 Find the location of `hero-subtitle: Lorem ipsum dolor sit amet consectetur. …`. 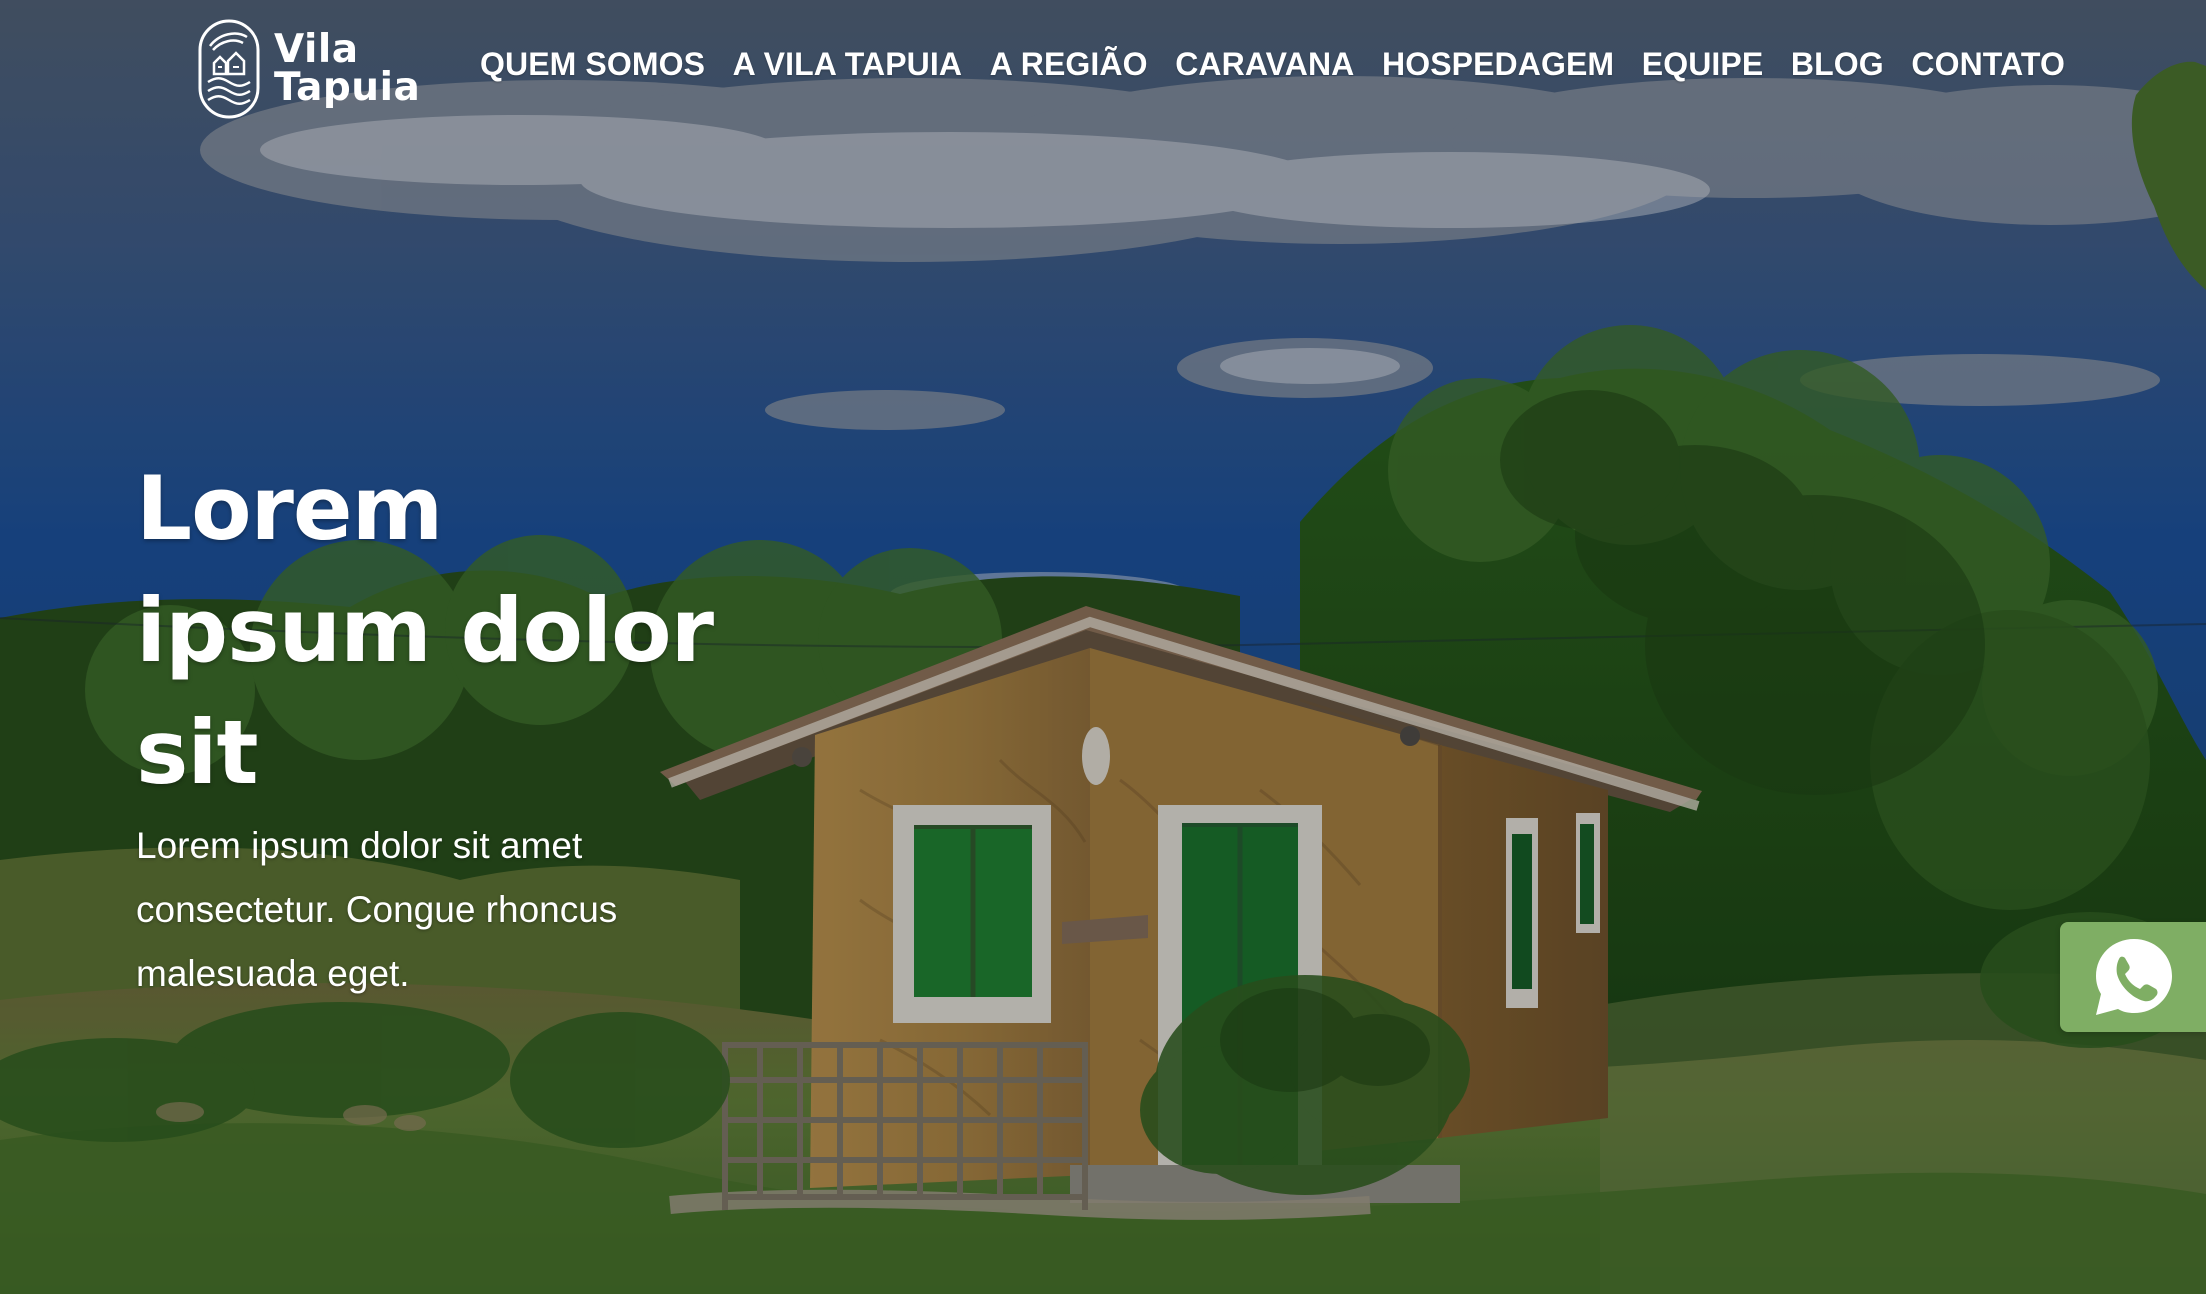

hero-subtitle: Lorem ipsum dolor sit amet consectetur. … is located at coordinates (377, 909).